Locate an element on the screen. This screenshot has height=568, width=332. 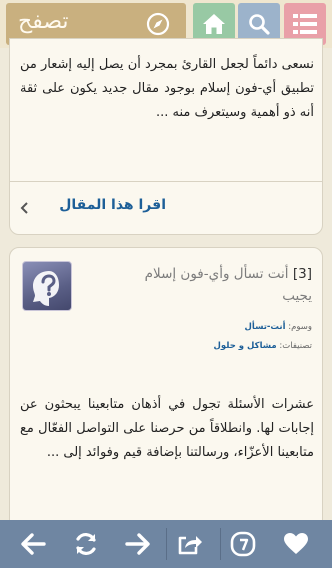
refresh-icon is located at coordinates (86, 544).